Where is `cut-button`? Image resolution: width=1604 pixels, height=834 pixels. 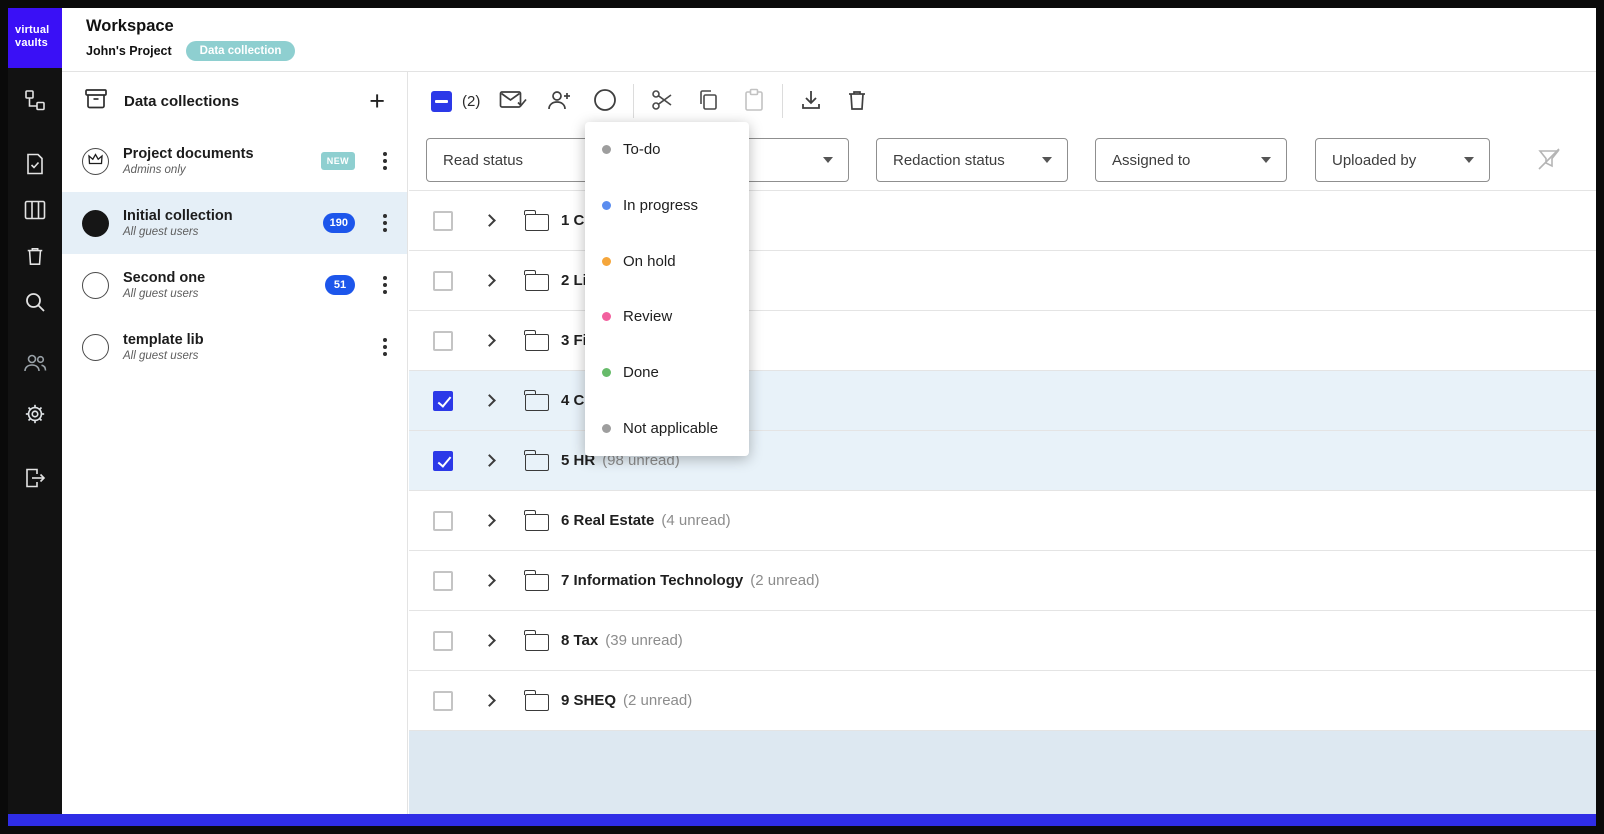 cut-button is located at coordinates (662, 101).